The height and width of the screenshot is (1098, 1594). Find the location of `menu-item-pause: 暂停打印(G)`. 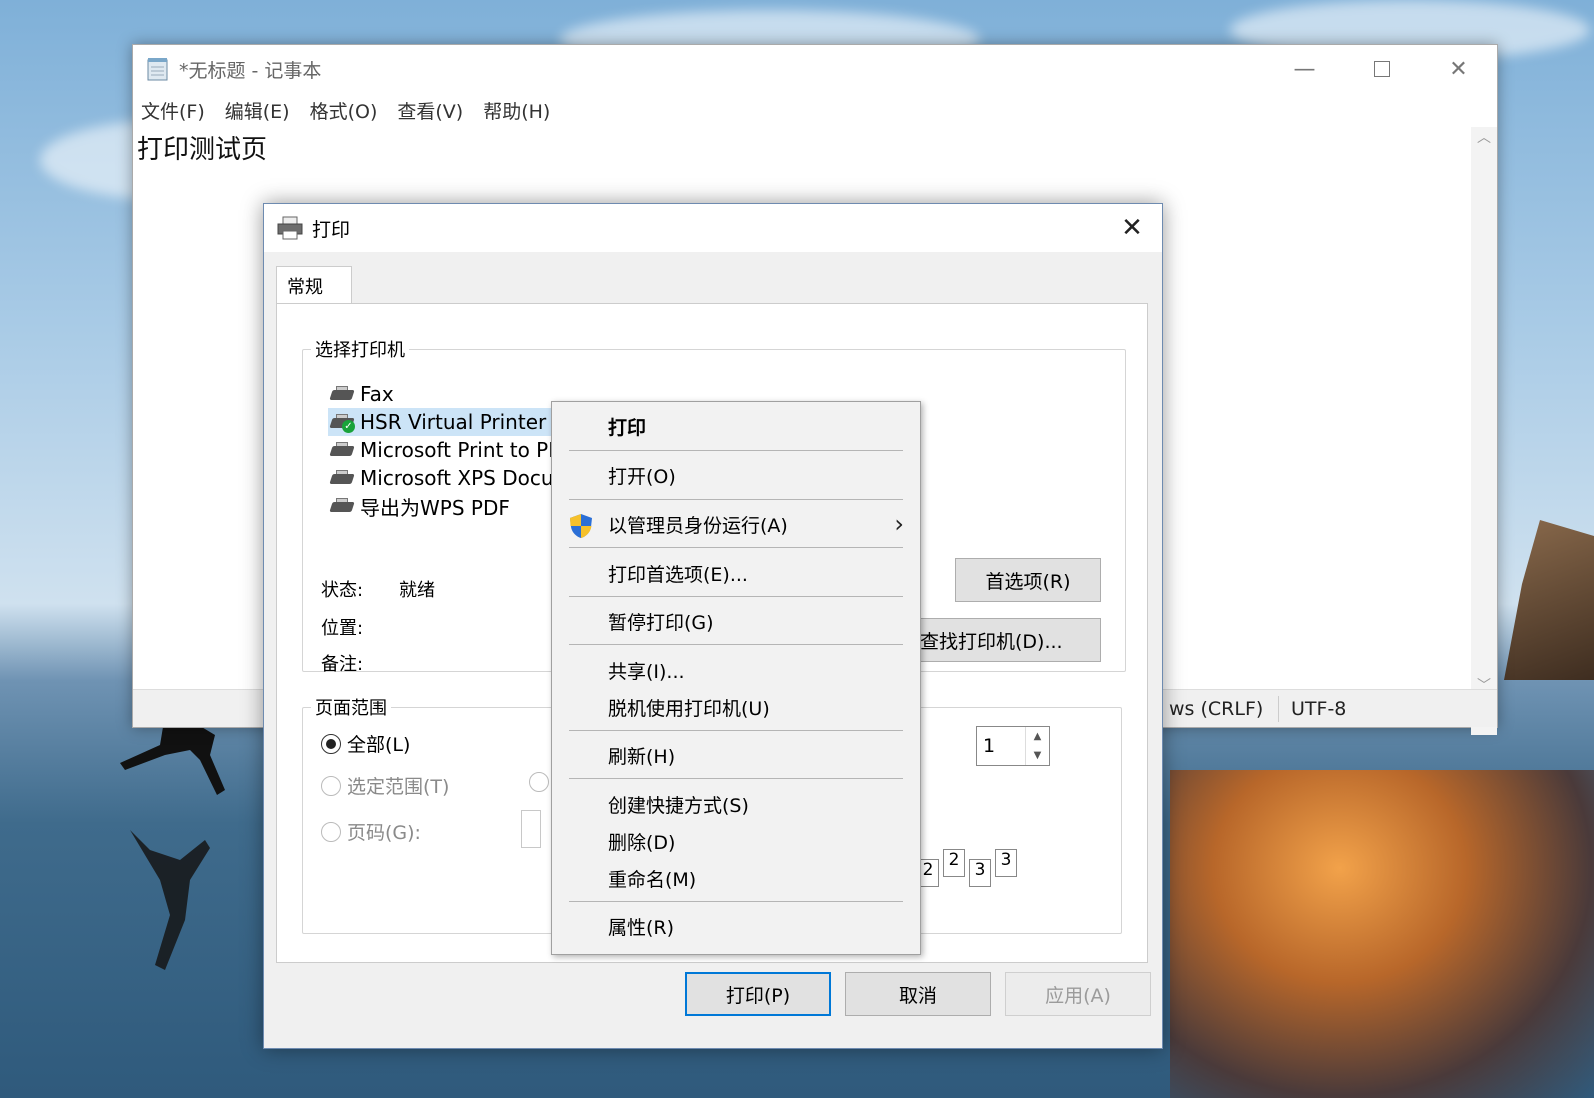

menu-item-pause: 暂停打印(G) is located at coordinates (736, 621).